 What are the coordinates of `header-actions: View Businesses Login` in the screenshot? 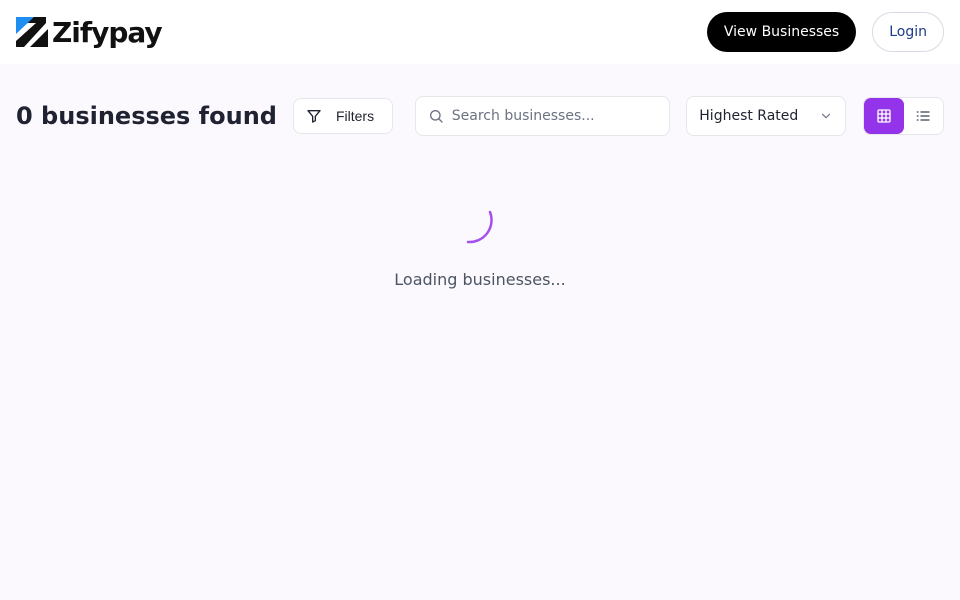 It's located at (825, 32).